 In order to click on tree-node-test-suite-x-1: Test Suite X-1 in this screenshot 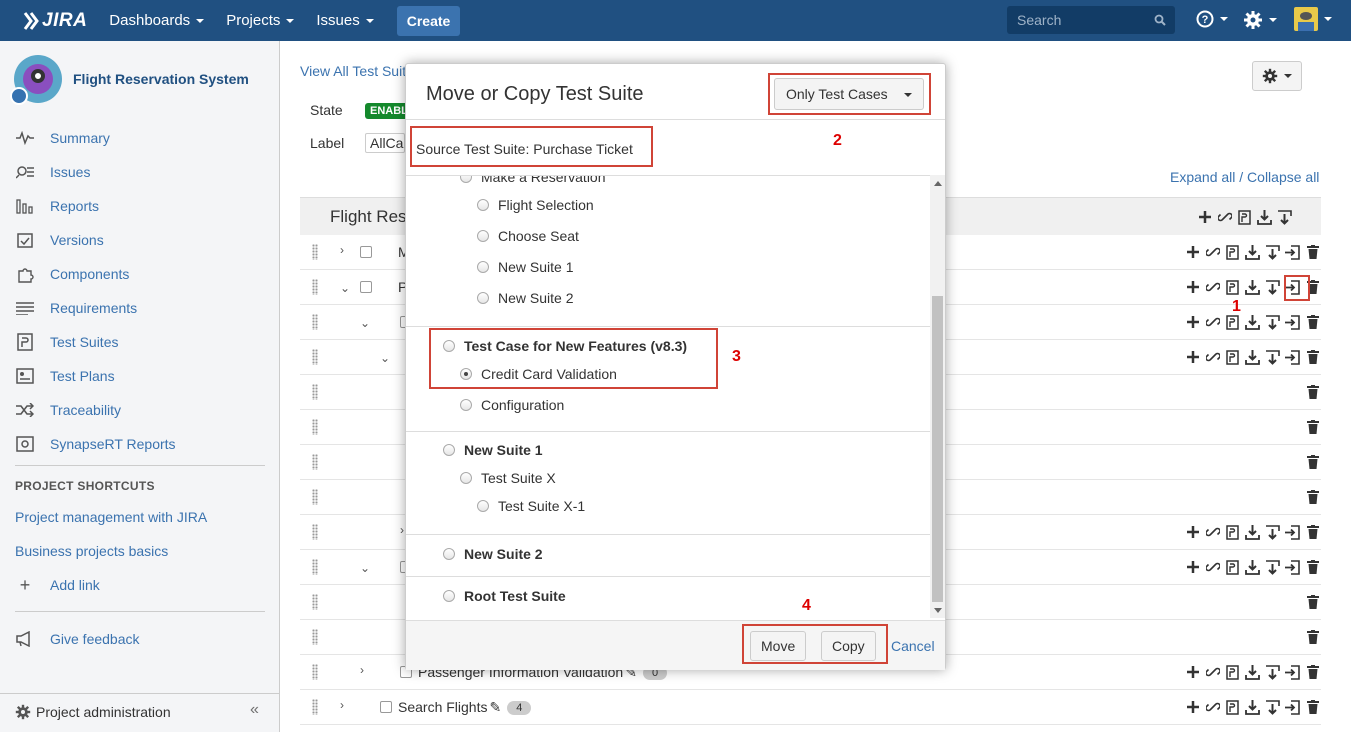, I will do `click(531, 506)`.